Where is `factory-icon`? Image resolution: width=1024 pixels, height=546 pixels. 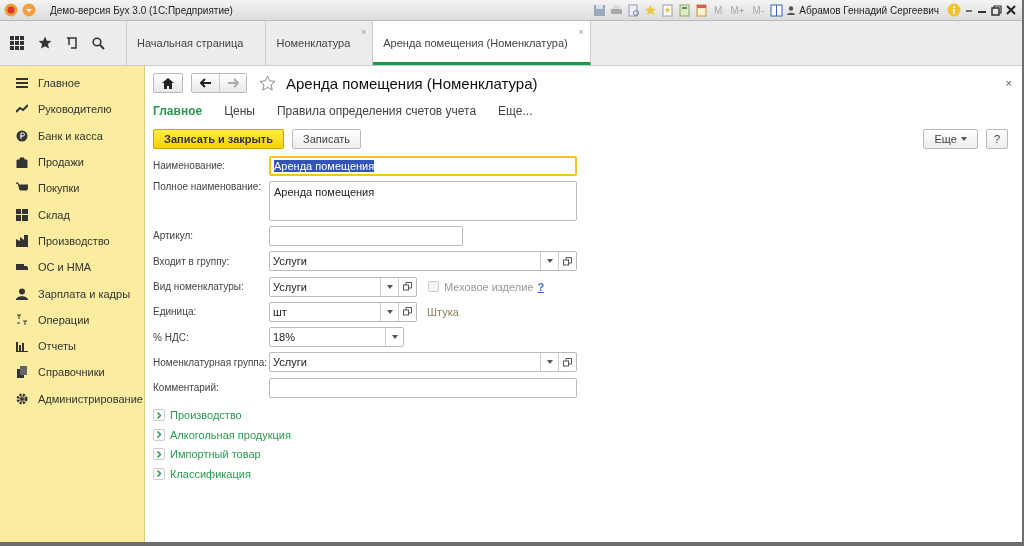
factory-icon is located at coordinates (22, 240).